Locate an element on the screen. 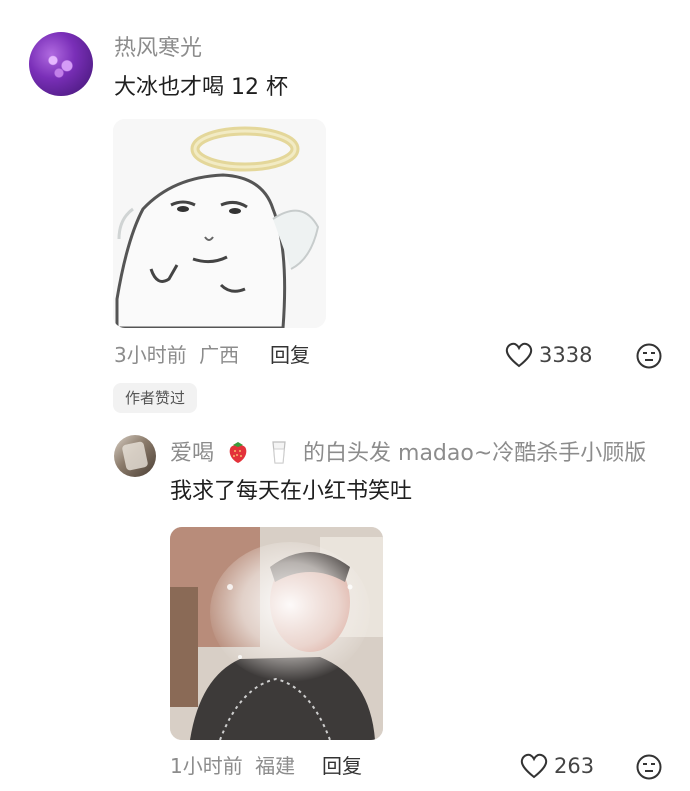 This screenshot has width=690, height=791. reply-text: 我求了每天在小红书笑吐 is located at coordinates (291, 491).